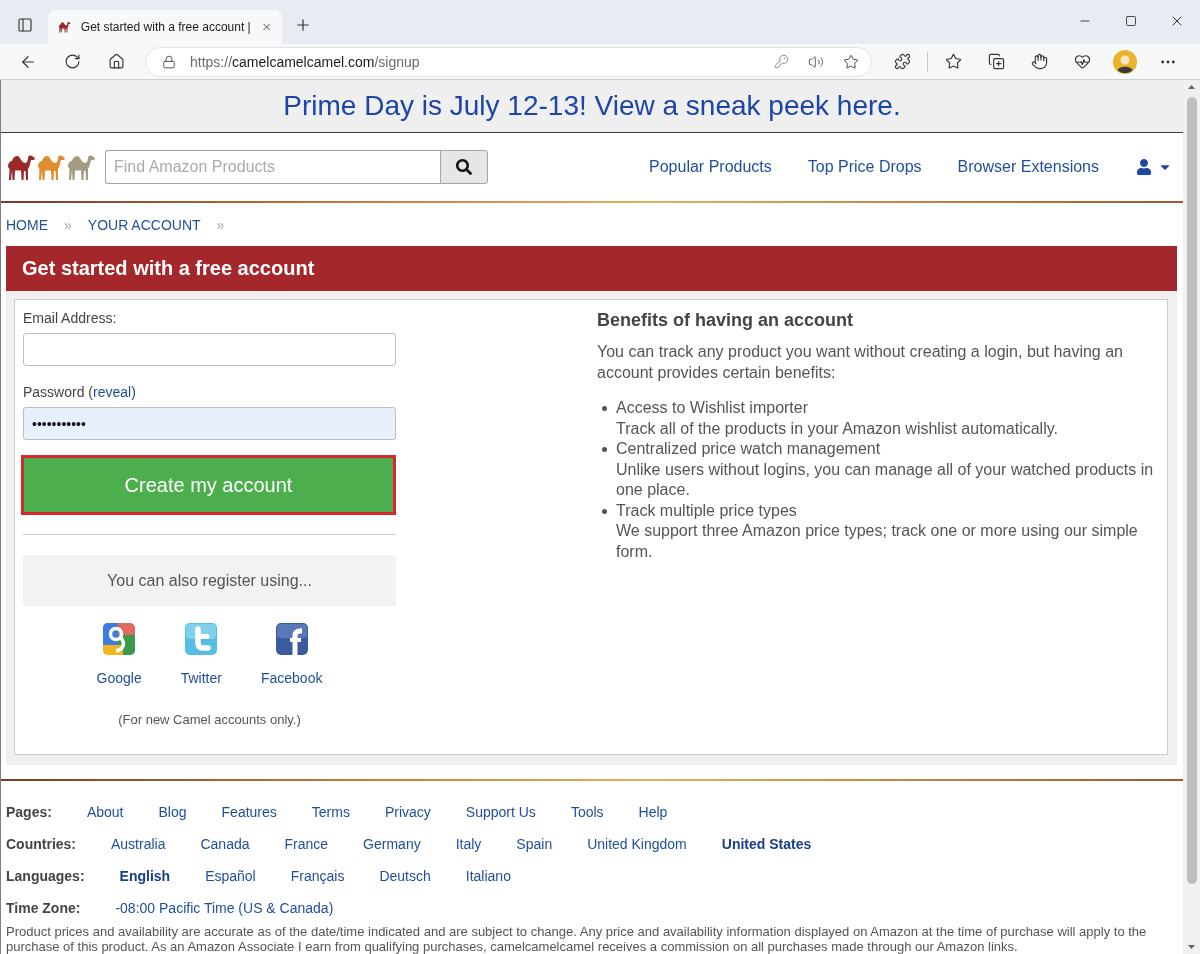 This screenshot has width=1200, height=954. What do you see at coordinates (766, 844) in the screenshot?
I see `footer-link: United States` at bounding box center [766, 844].